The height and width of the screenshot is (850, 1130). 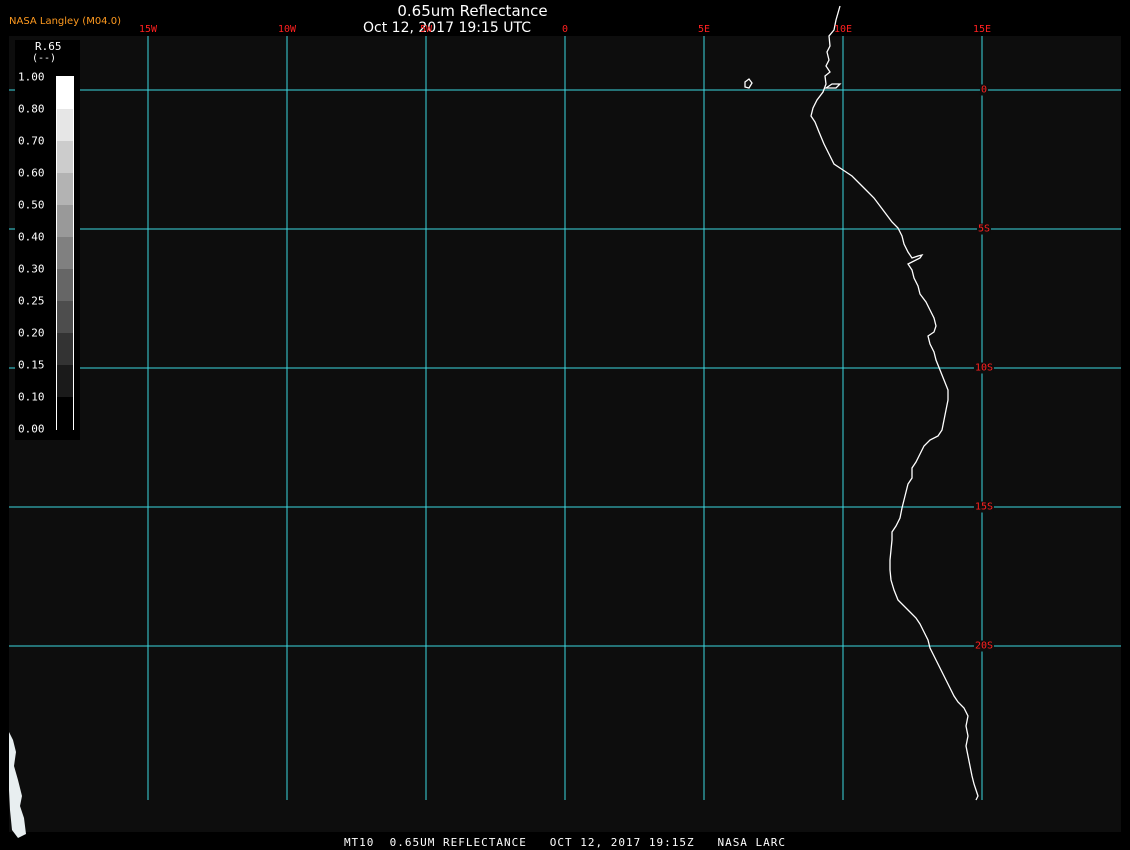 I want to click on latitude-label: 20S, so click(x=984, y=646).